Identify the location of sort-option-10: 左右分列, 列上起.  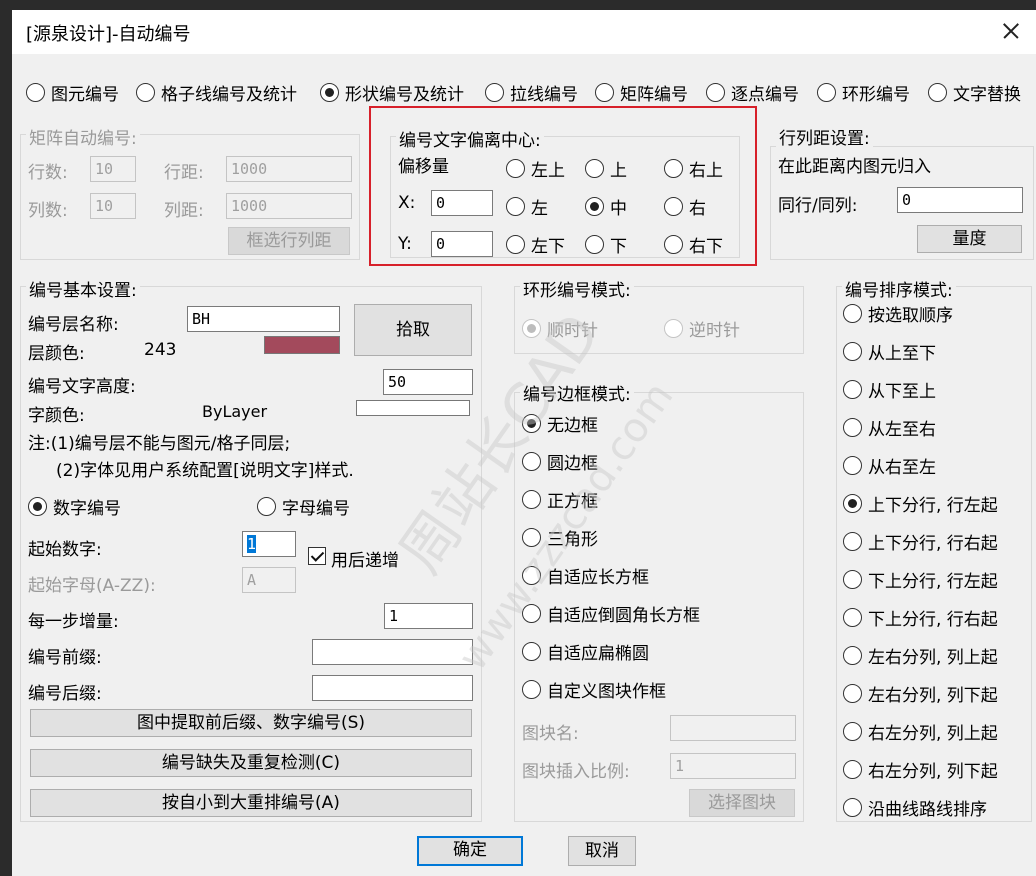
(920, 655).